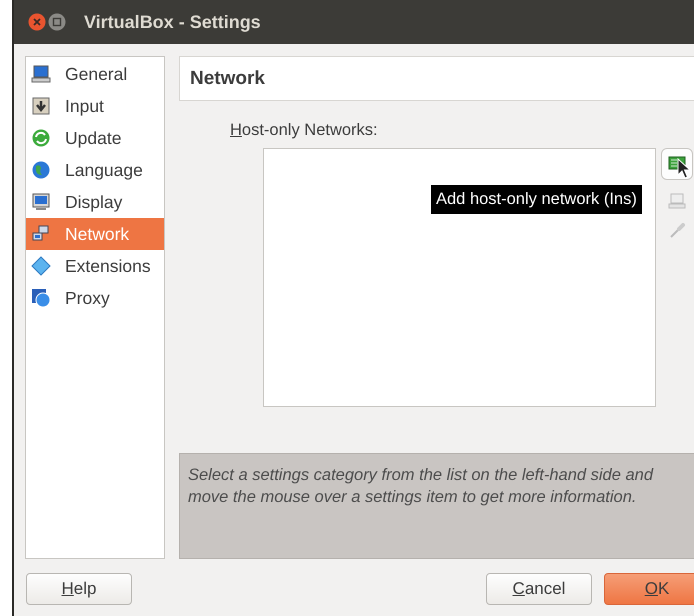 This screenshot has height=616, width=694. What do you see at coordinates (95, 298) in the screenshot?
I see `sidebar-item: Proxy` at bounding box center [95, 298].